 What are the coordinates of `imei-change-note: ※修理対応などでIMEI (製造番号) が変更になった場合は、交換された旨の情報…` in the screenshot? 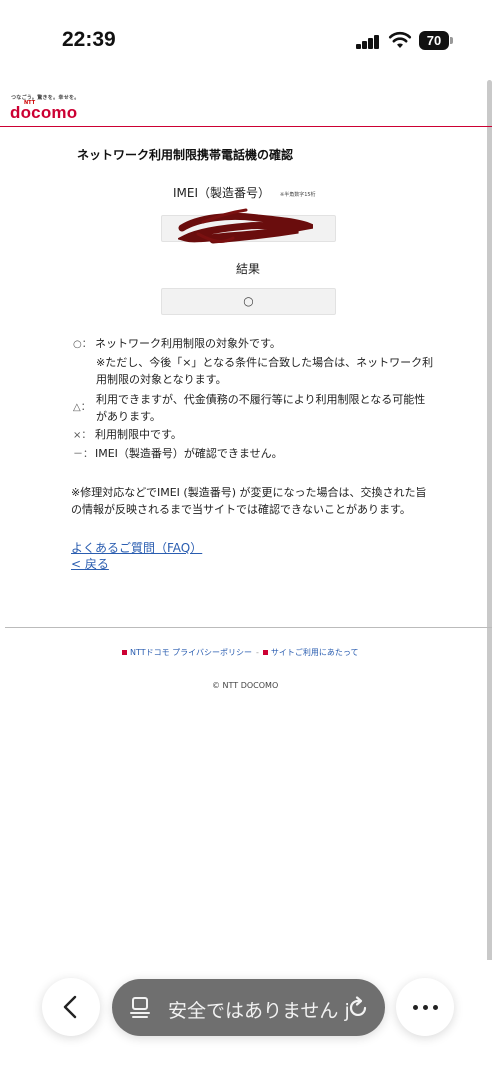 It's located at (249, 501).